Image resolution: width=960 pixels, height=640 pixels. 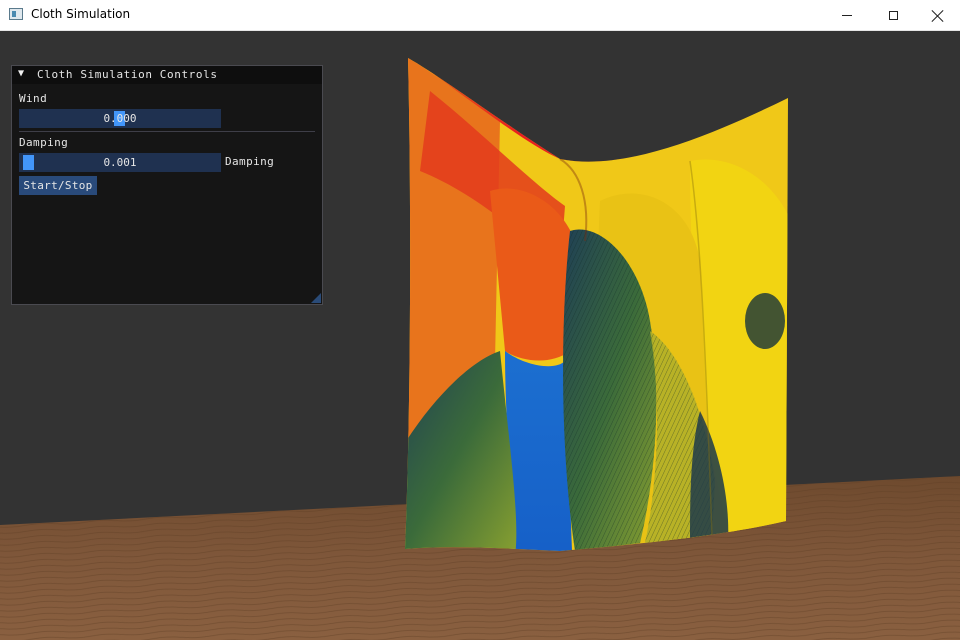 I want to click on maximize-icon, so click(x=893, y=15).